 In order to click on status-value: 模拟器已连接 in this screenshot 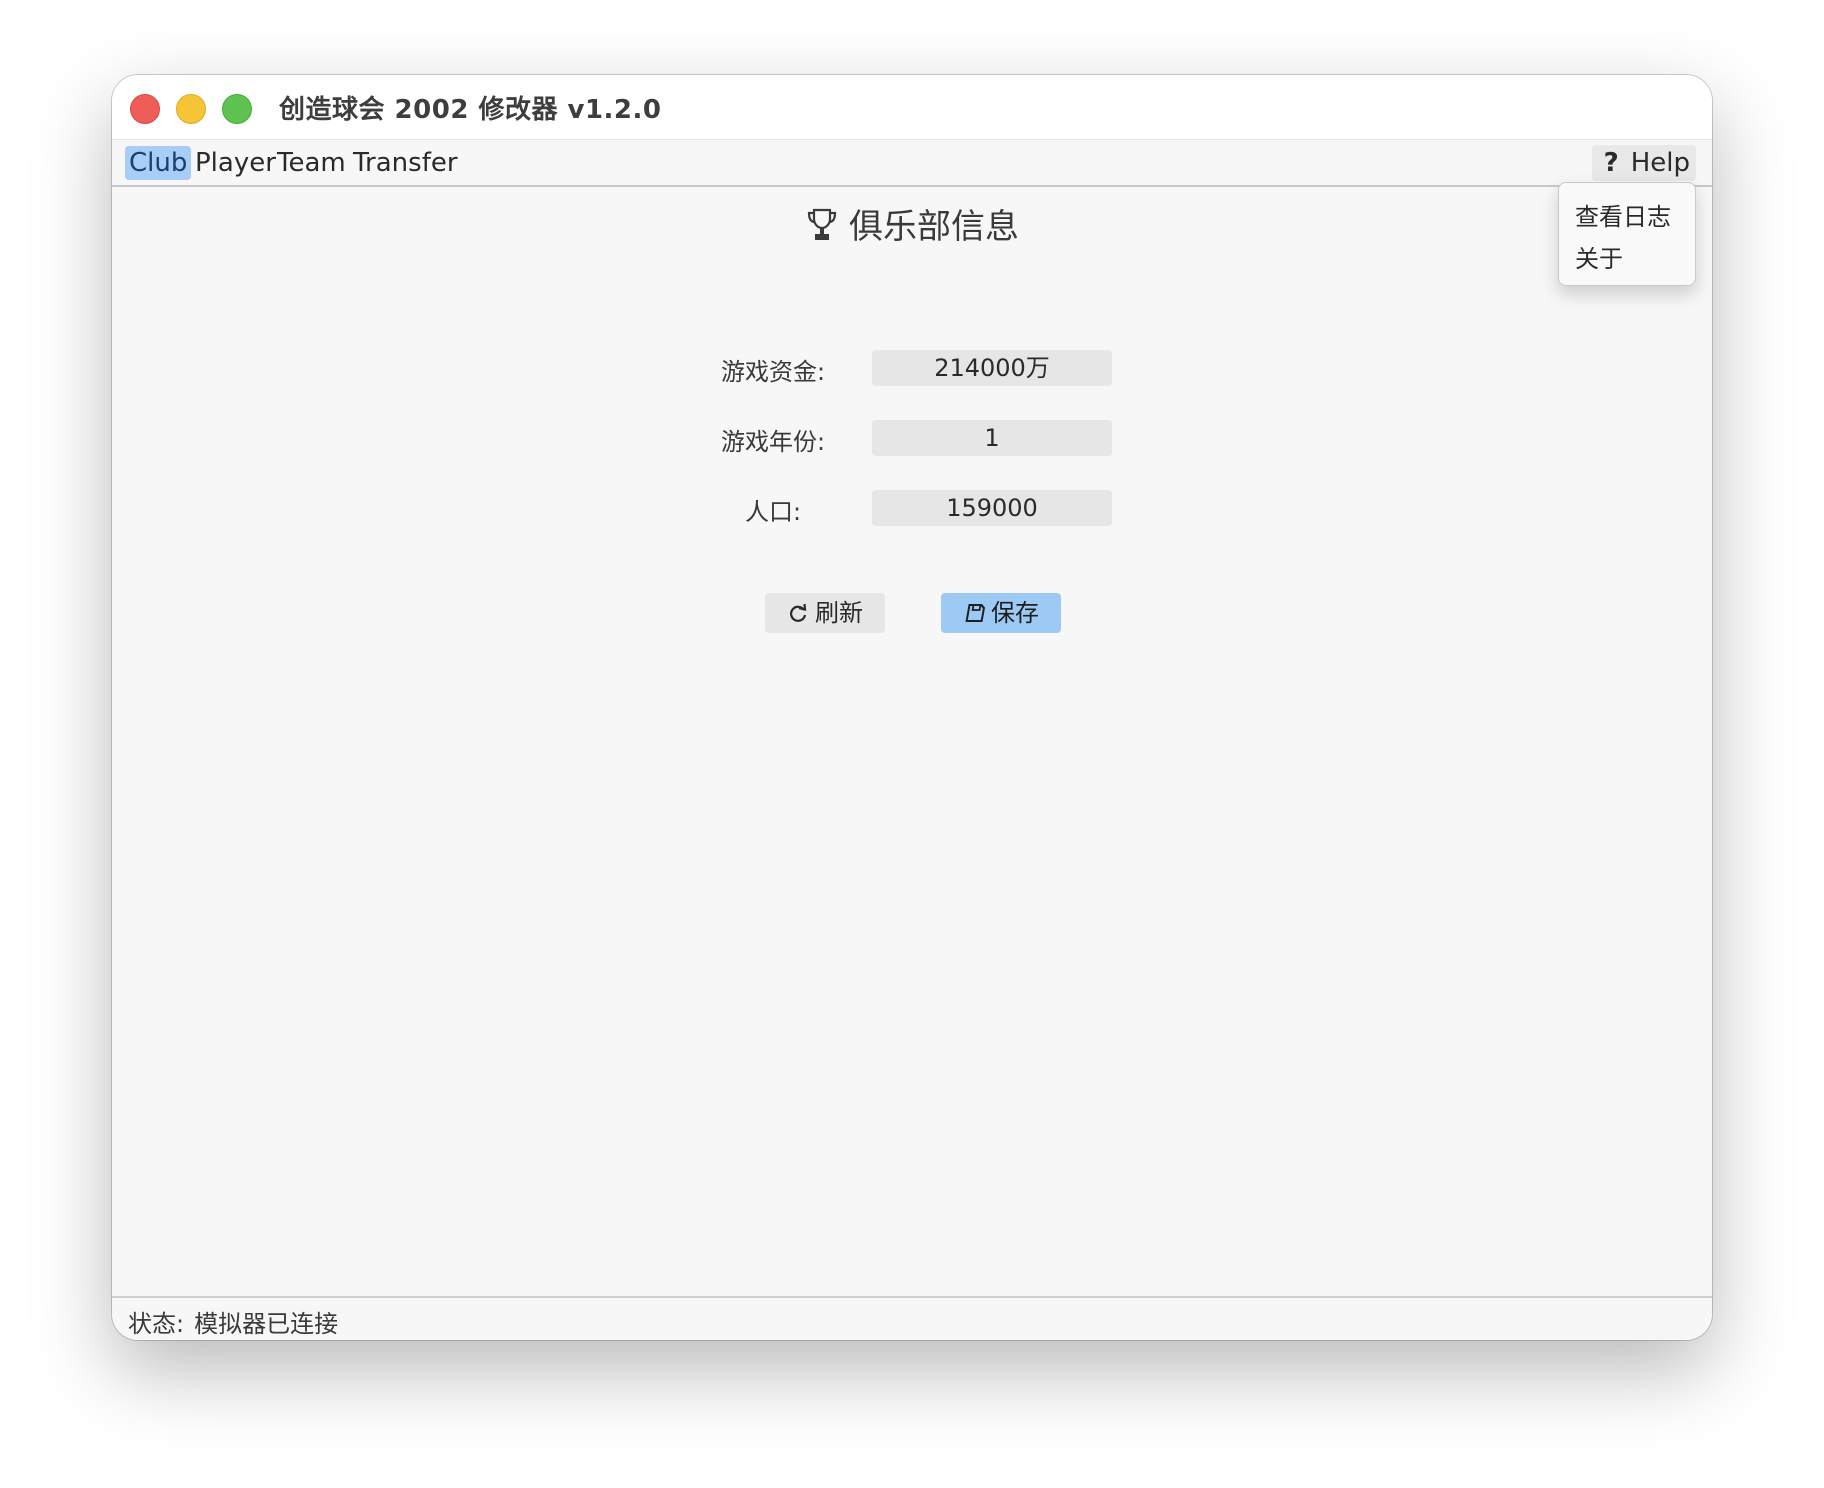, I will do `click(266, 1324)`.